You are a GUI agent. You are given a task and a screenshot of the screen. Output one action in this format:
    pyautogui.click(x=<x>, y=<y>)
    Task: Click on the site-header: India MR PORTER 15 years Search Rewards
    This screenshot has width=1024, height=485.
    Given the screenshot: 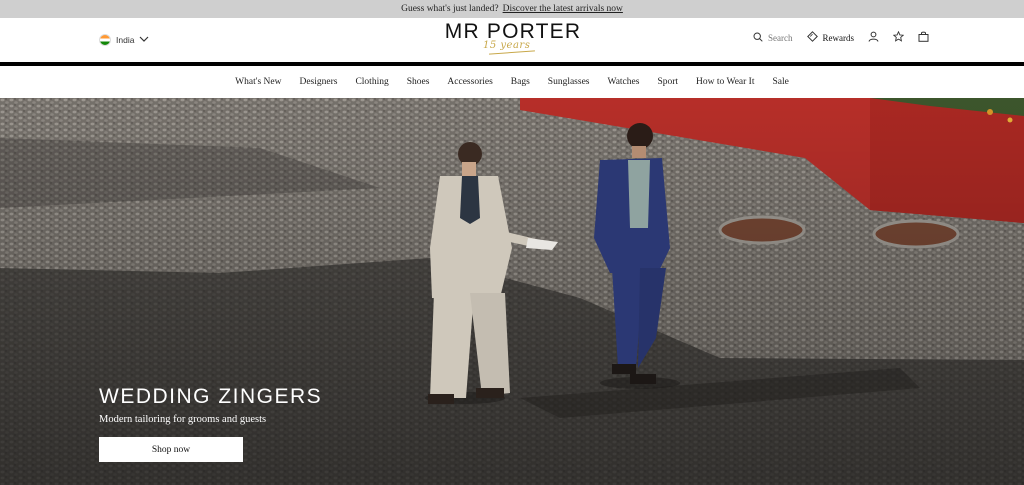 What is the action you would take?
    pyautogui.click(x=512, y=40)
    